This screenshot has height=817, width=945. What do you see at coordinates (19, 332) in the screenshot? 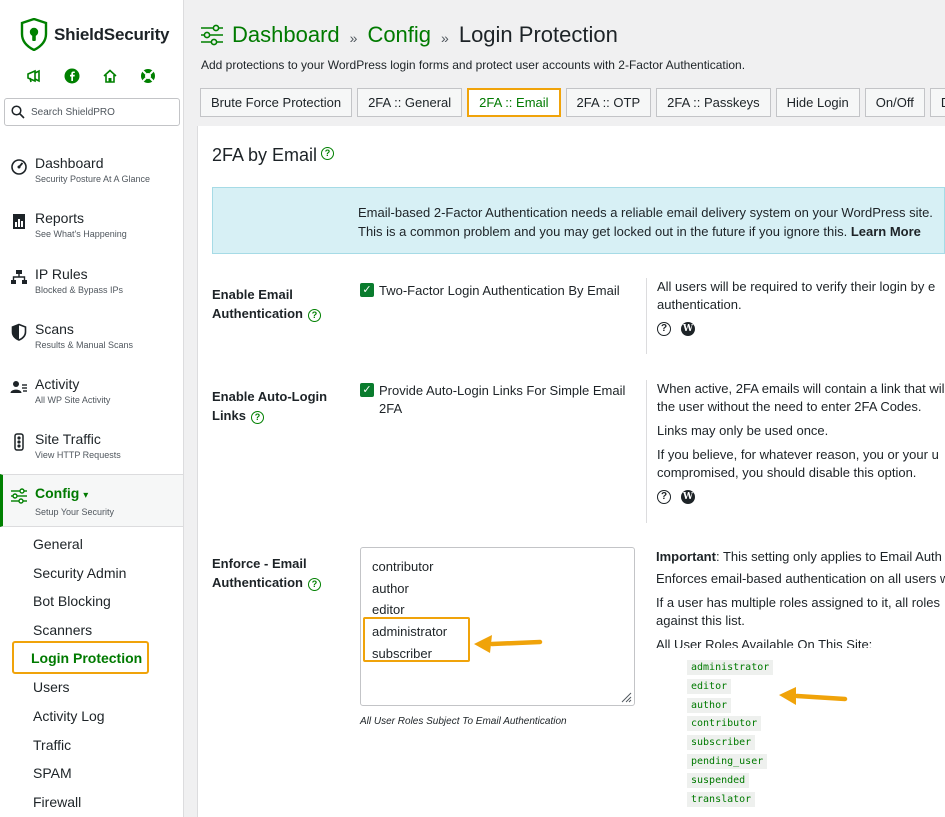
I see `shield-icon` at bounding box center [19, 332].